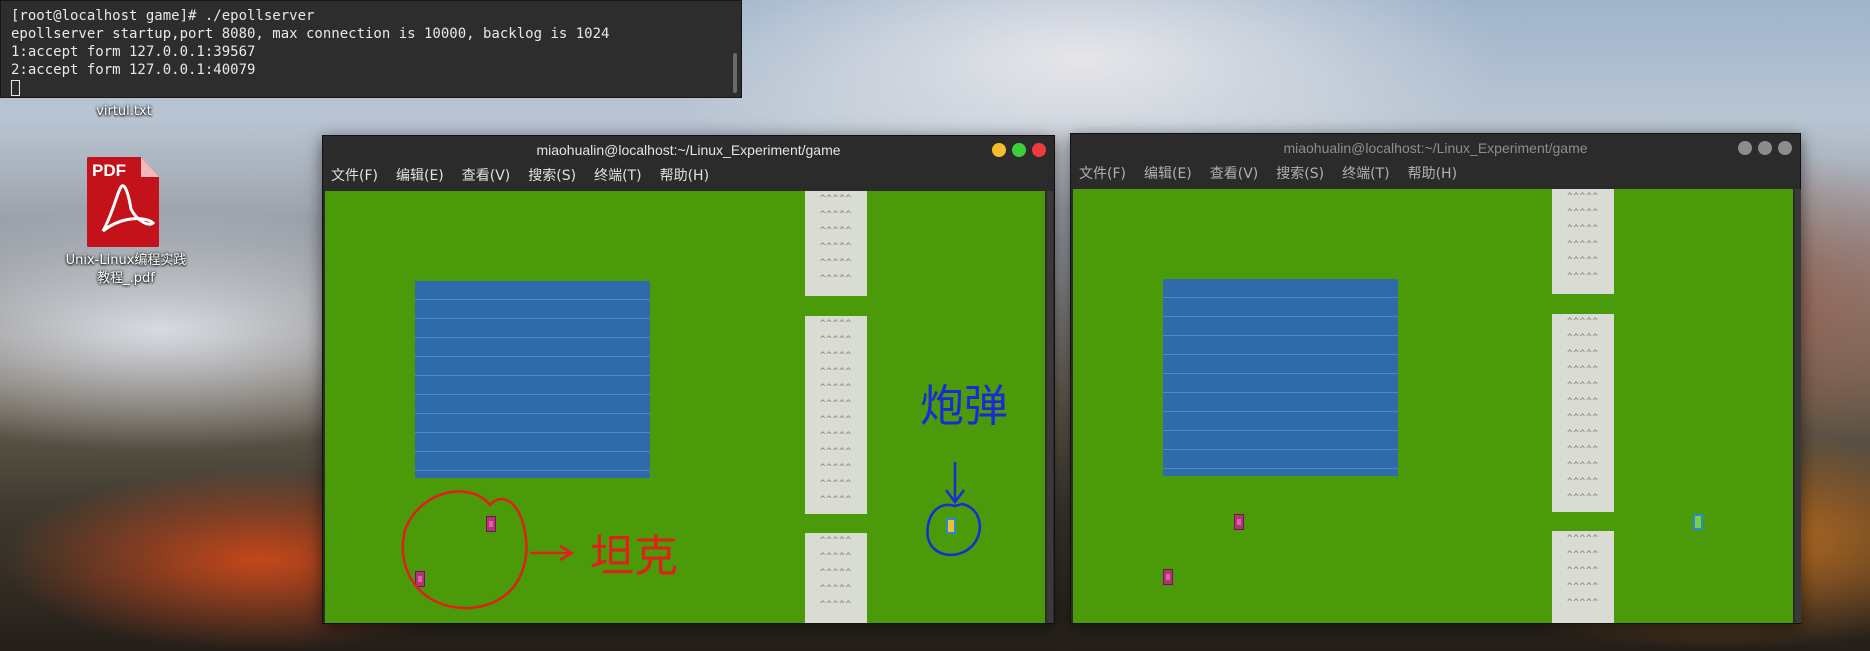  What do you see at coordinates (163, 16) in the screenshot?
I see `terminal-line: [root@localhost game]# ./epollserver` at bounding box center [163, 16].